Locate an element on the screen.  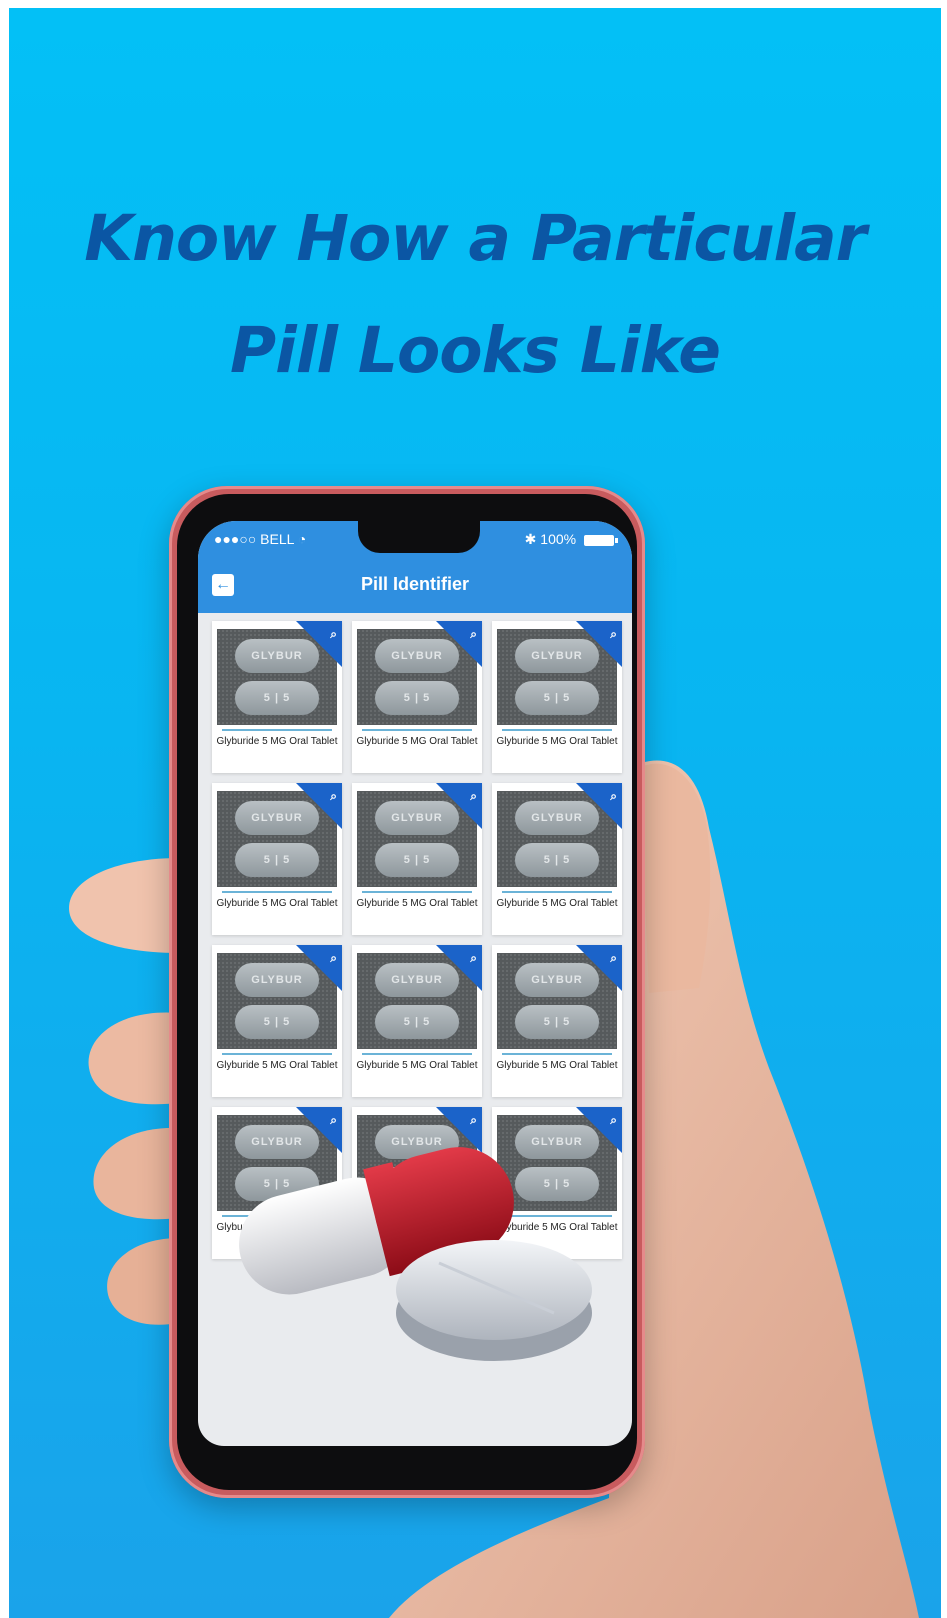
promo-headline: Know How a Particular Pill Looks Like is located at coordinates (475, 295).